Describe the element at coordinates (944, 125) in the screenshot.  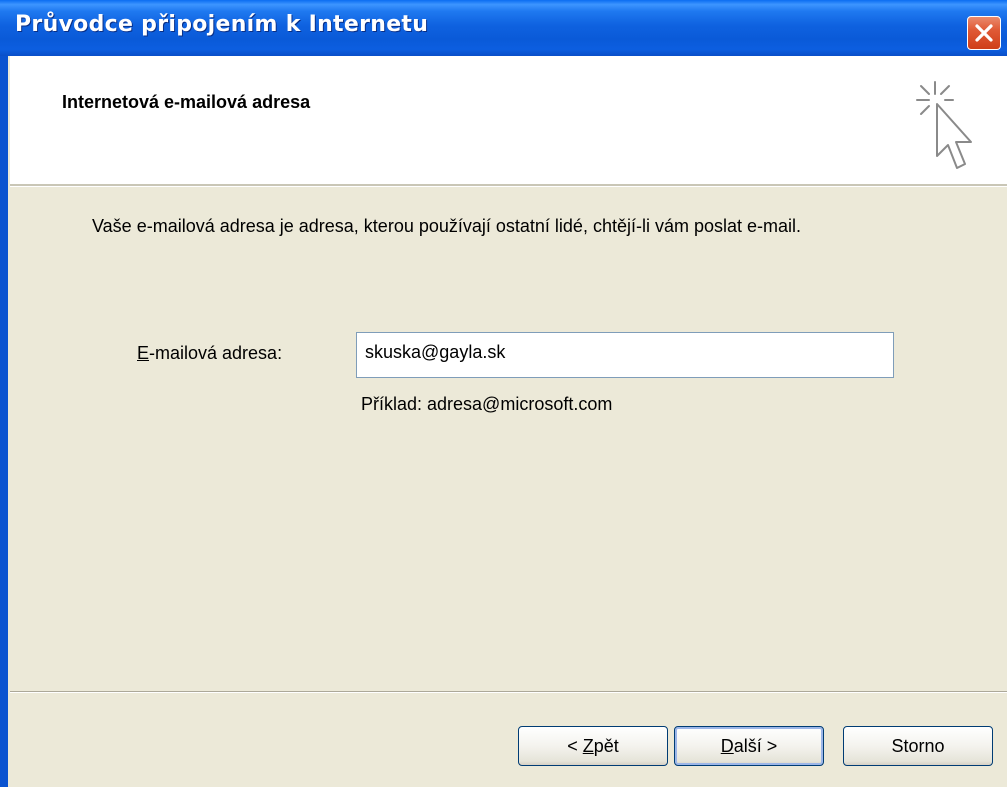
I see `wizard-cursor-icon` at that location.